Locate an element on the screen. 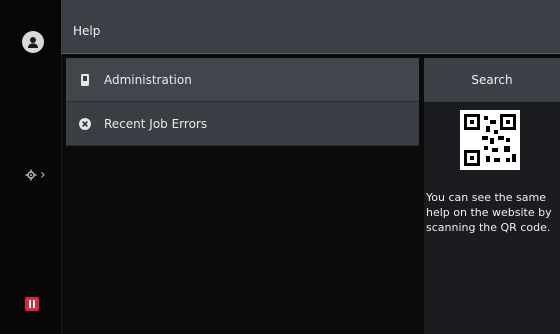 This screenshot has height=334, width=560. left-rail: › is located at coordinates (31, 167).